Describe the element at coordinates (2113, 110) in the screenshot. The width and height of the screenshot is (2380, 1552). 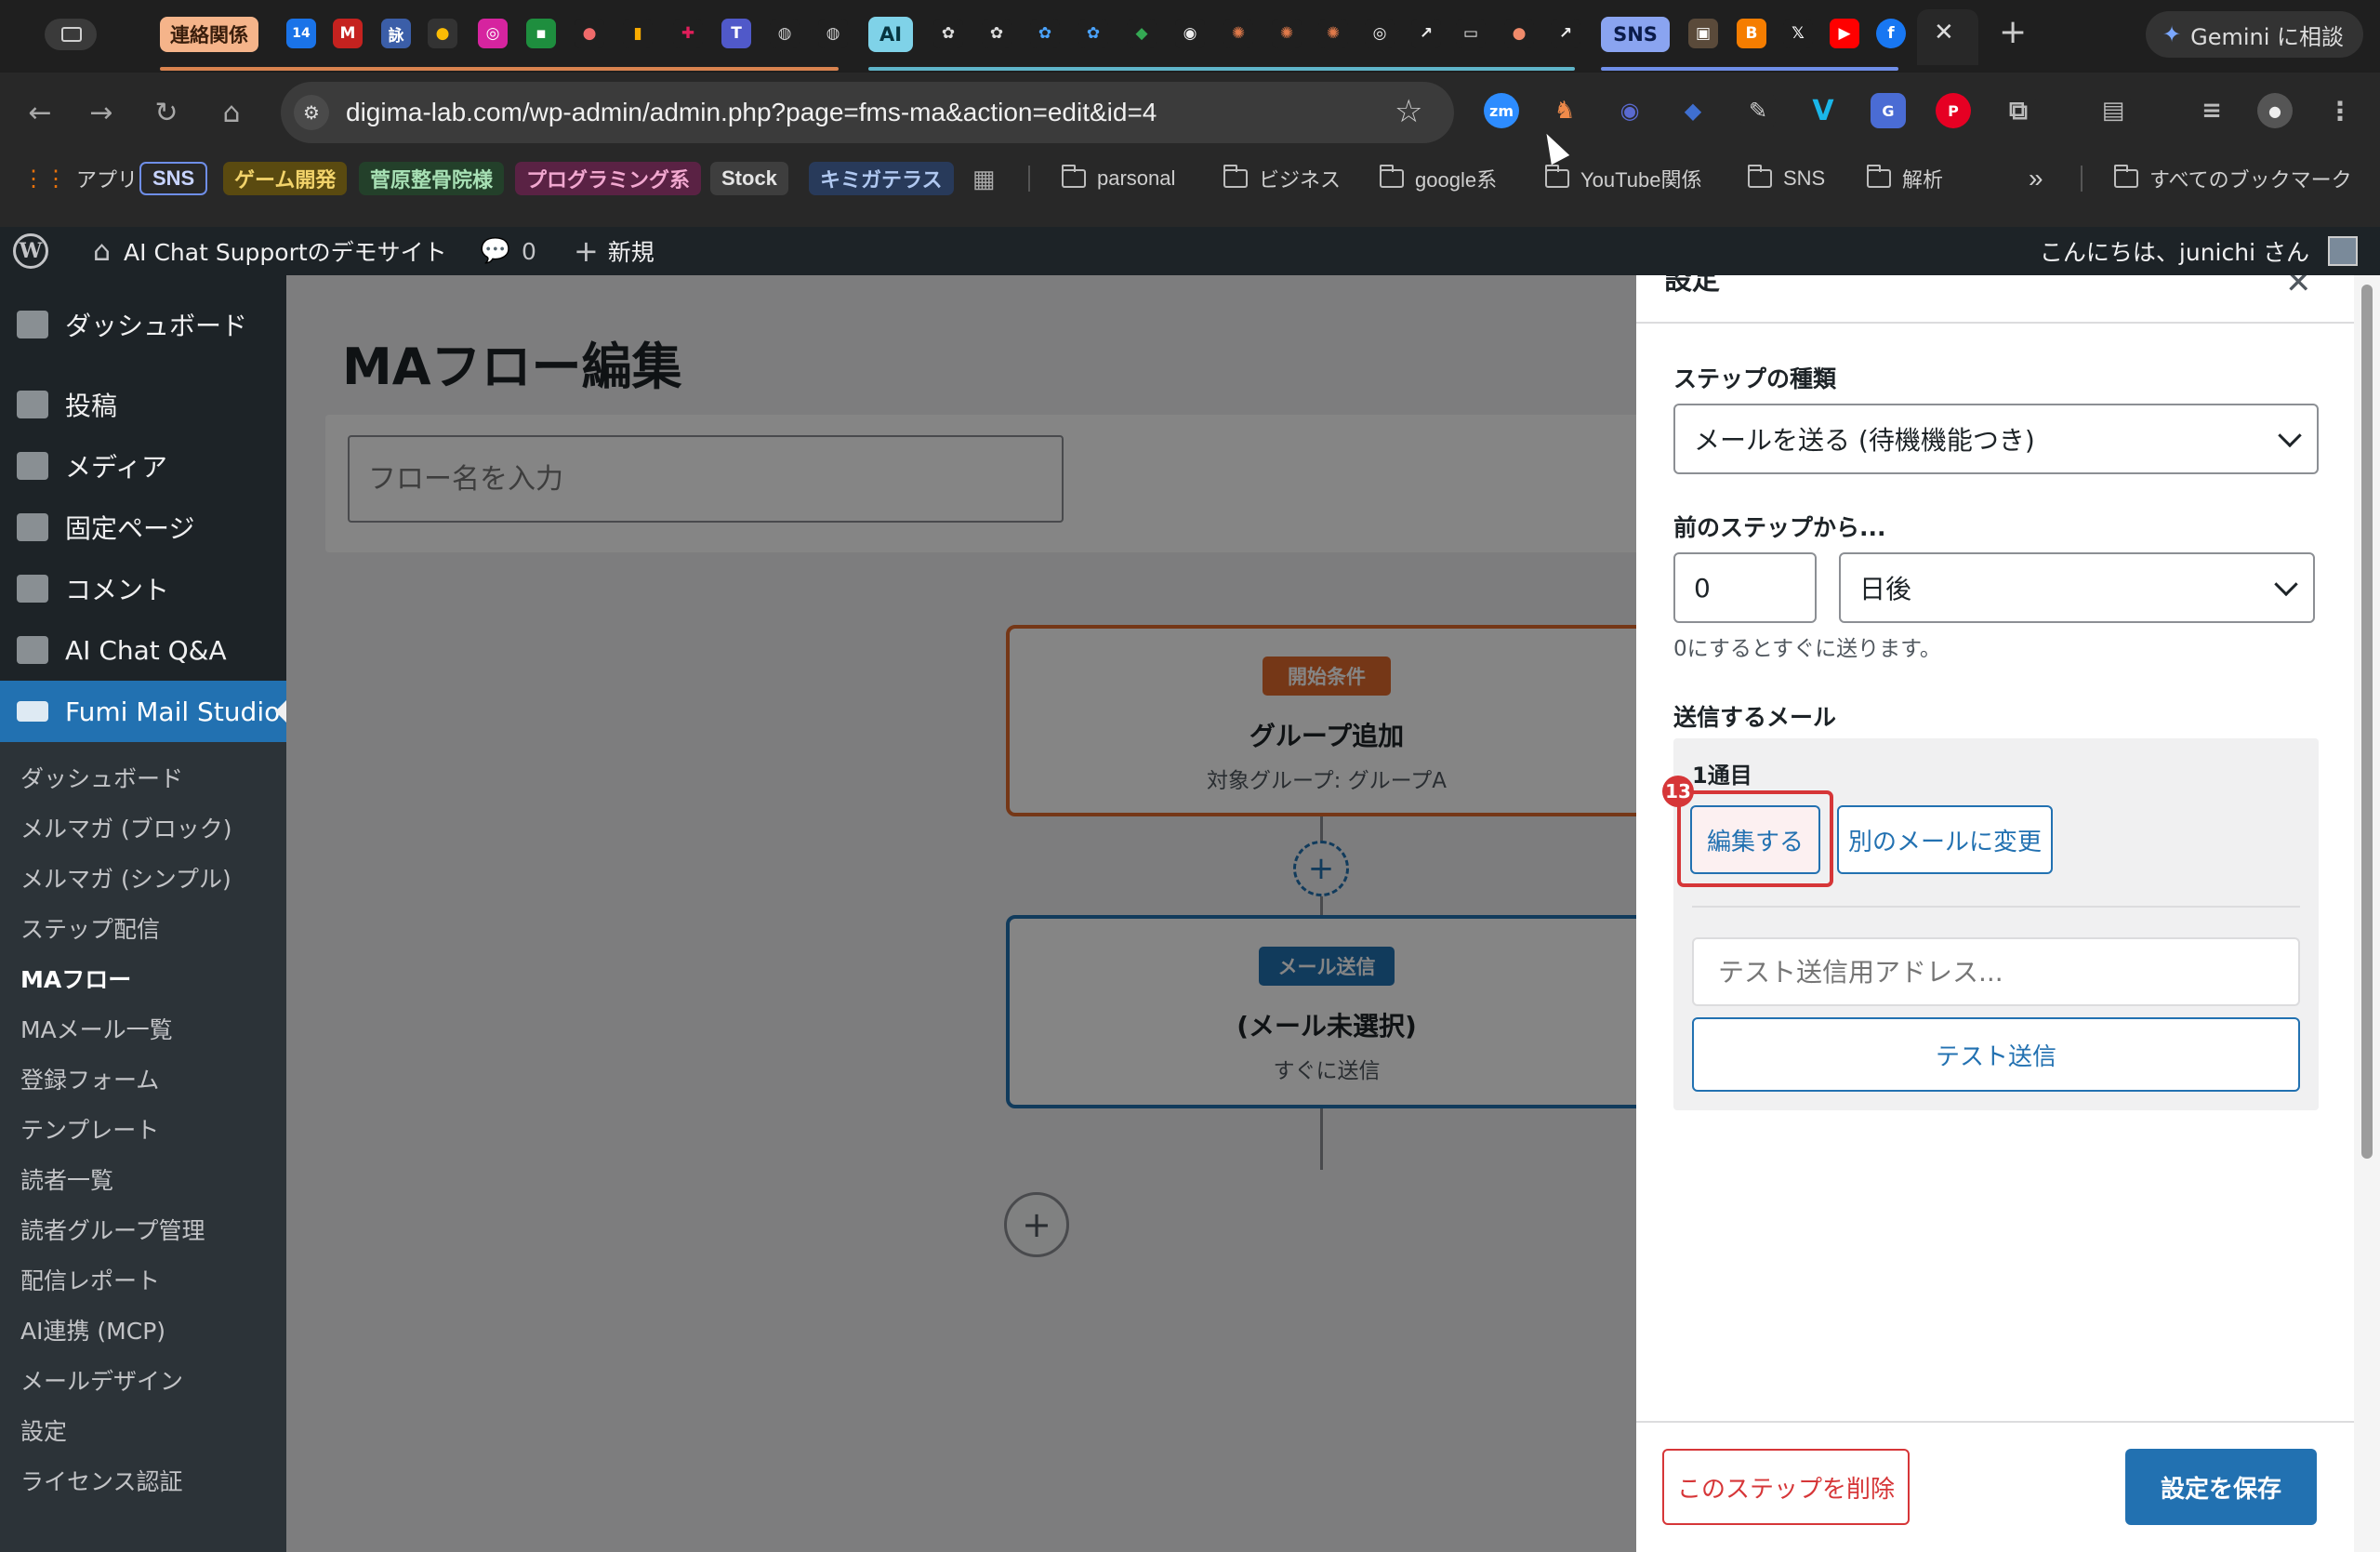
I see `reading-mode-icon: ▤` at that location.